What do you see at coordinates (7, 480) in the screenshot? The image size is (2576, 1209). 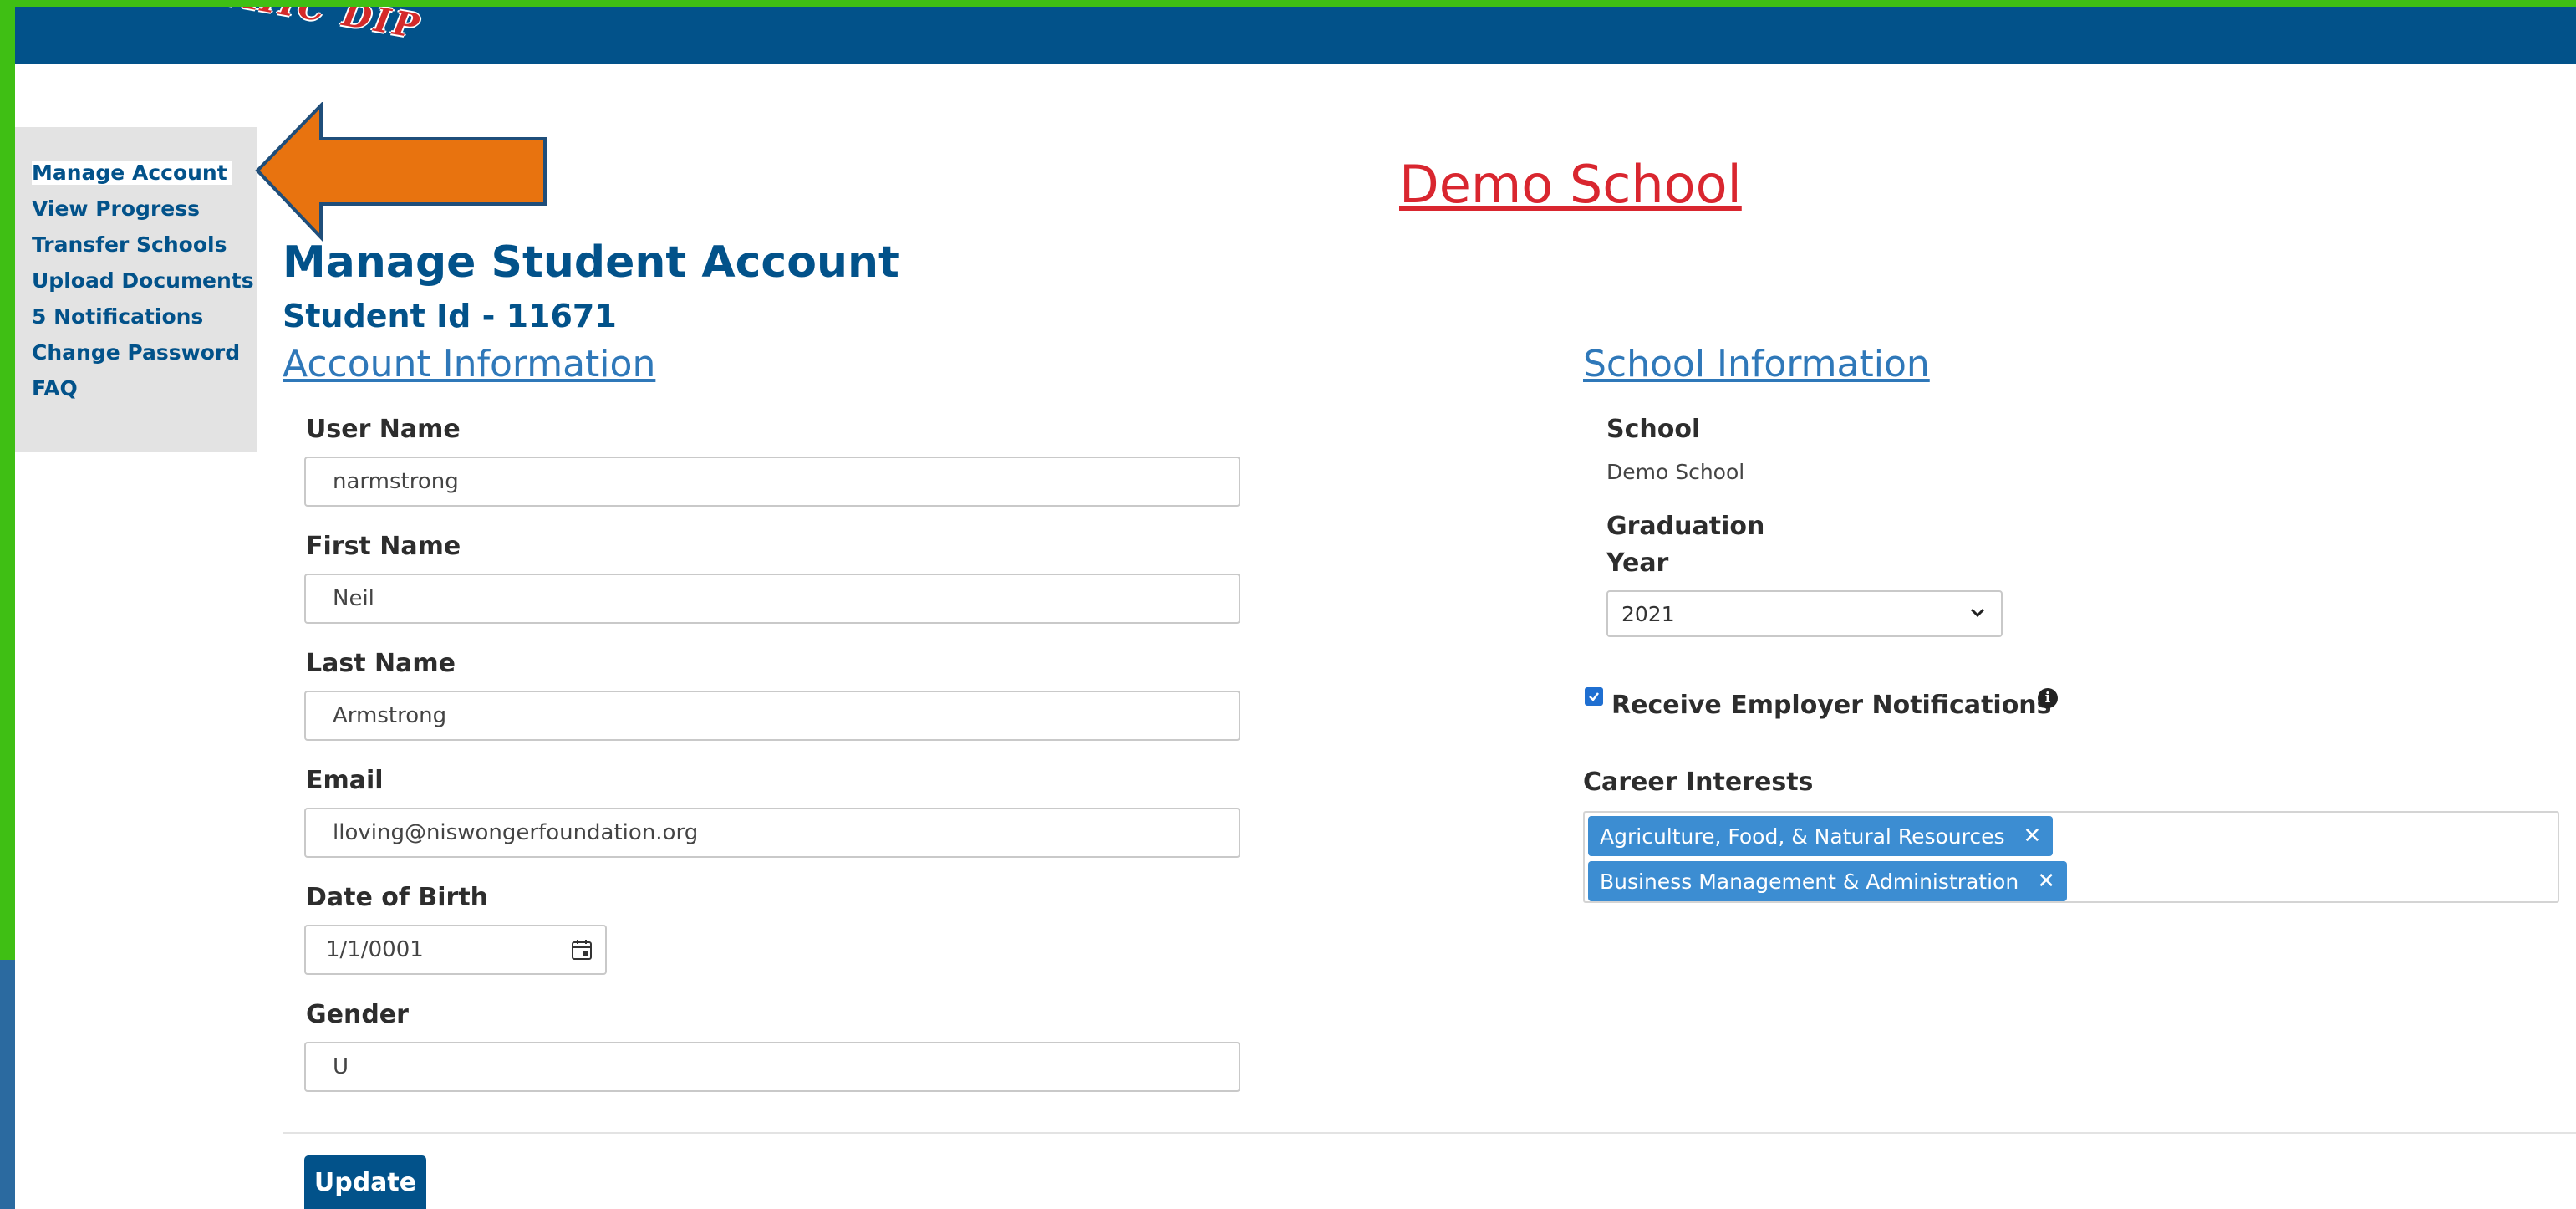 I see `frame-border-left` at bounding box center [7, 480].